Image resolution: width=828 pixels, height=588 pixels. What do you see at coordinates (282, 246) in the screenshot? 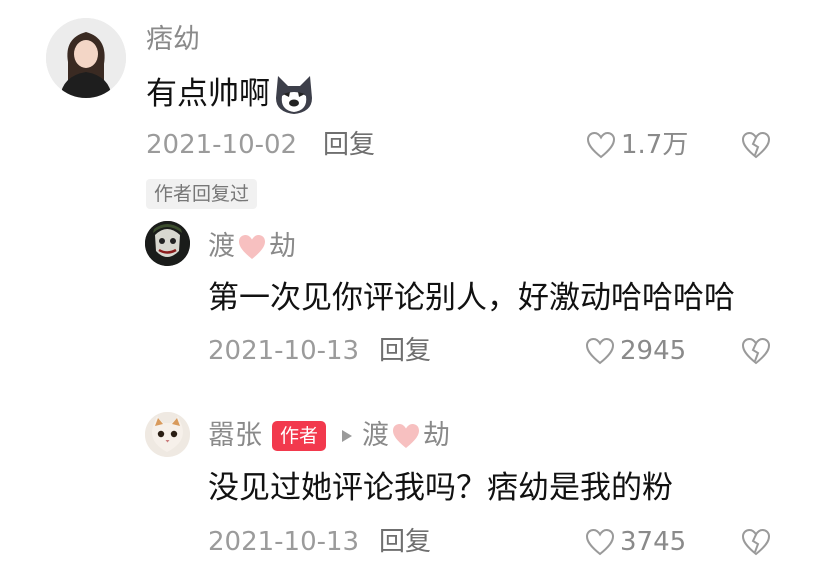
I see `reply-username-part: 劫` at bounding box center [282, 246].